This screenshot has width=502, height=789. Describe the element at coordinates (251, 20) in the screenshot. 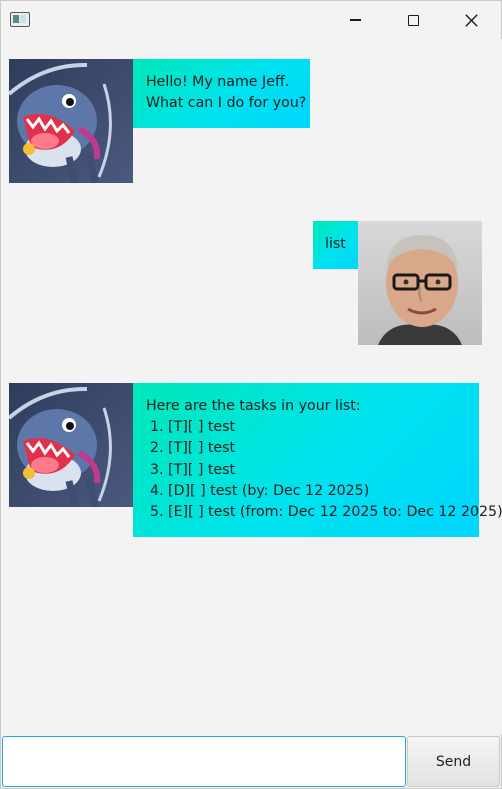

I see `title-bar` at that location.